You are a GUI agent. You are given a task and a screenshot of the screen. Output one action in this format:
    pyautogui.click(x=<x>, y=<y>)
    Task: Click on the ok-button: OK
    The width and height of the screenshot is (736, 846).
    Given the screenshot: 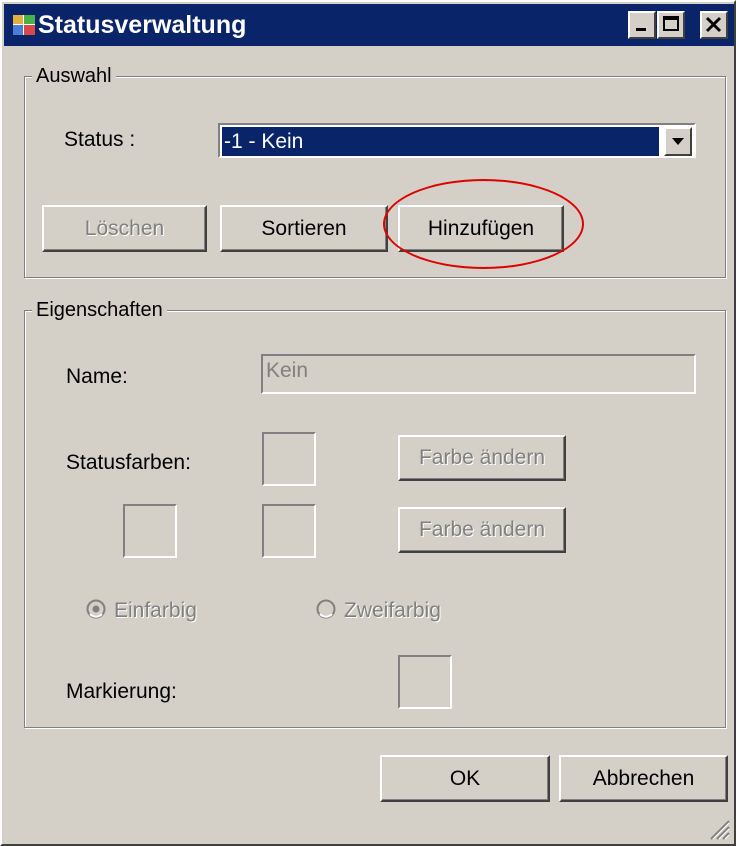 What is the action you would take?
    pyautogui.click(x=465, y=778)
    